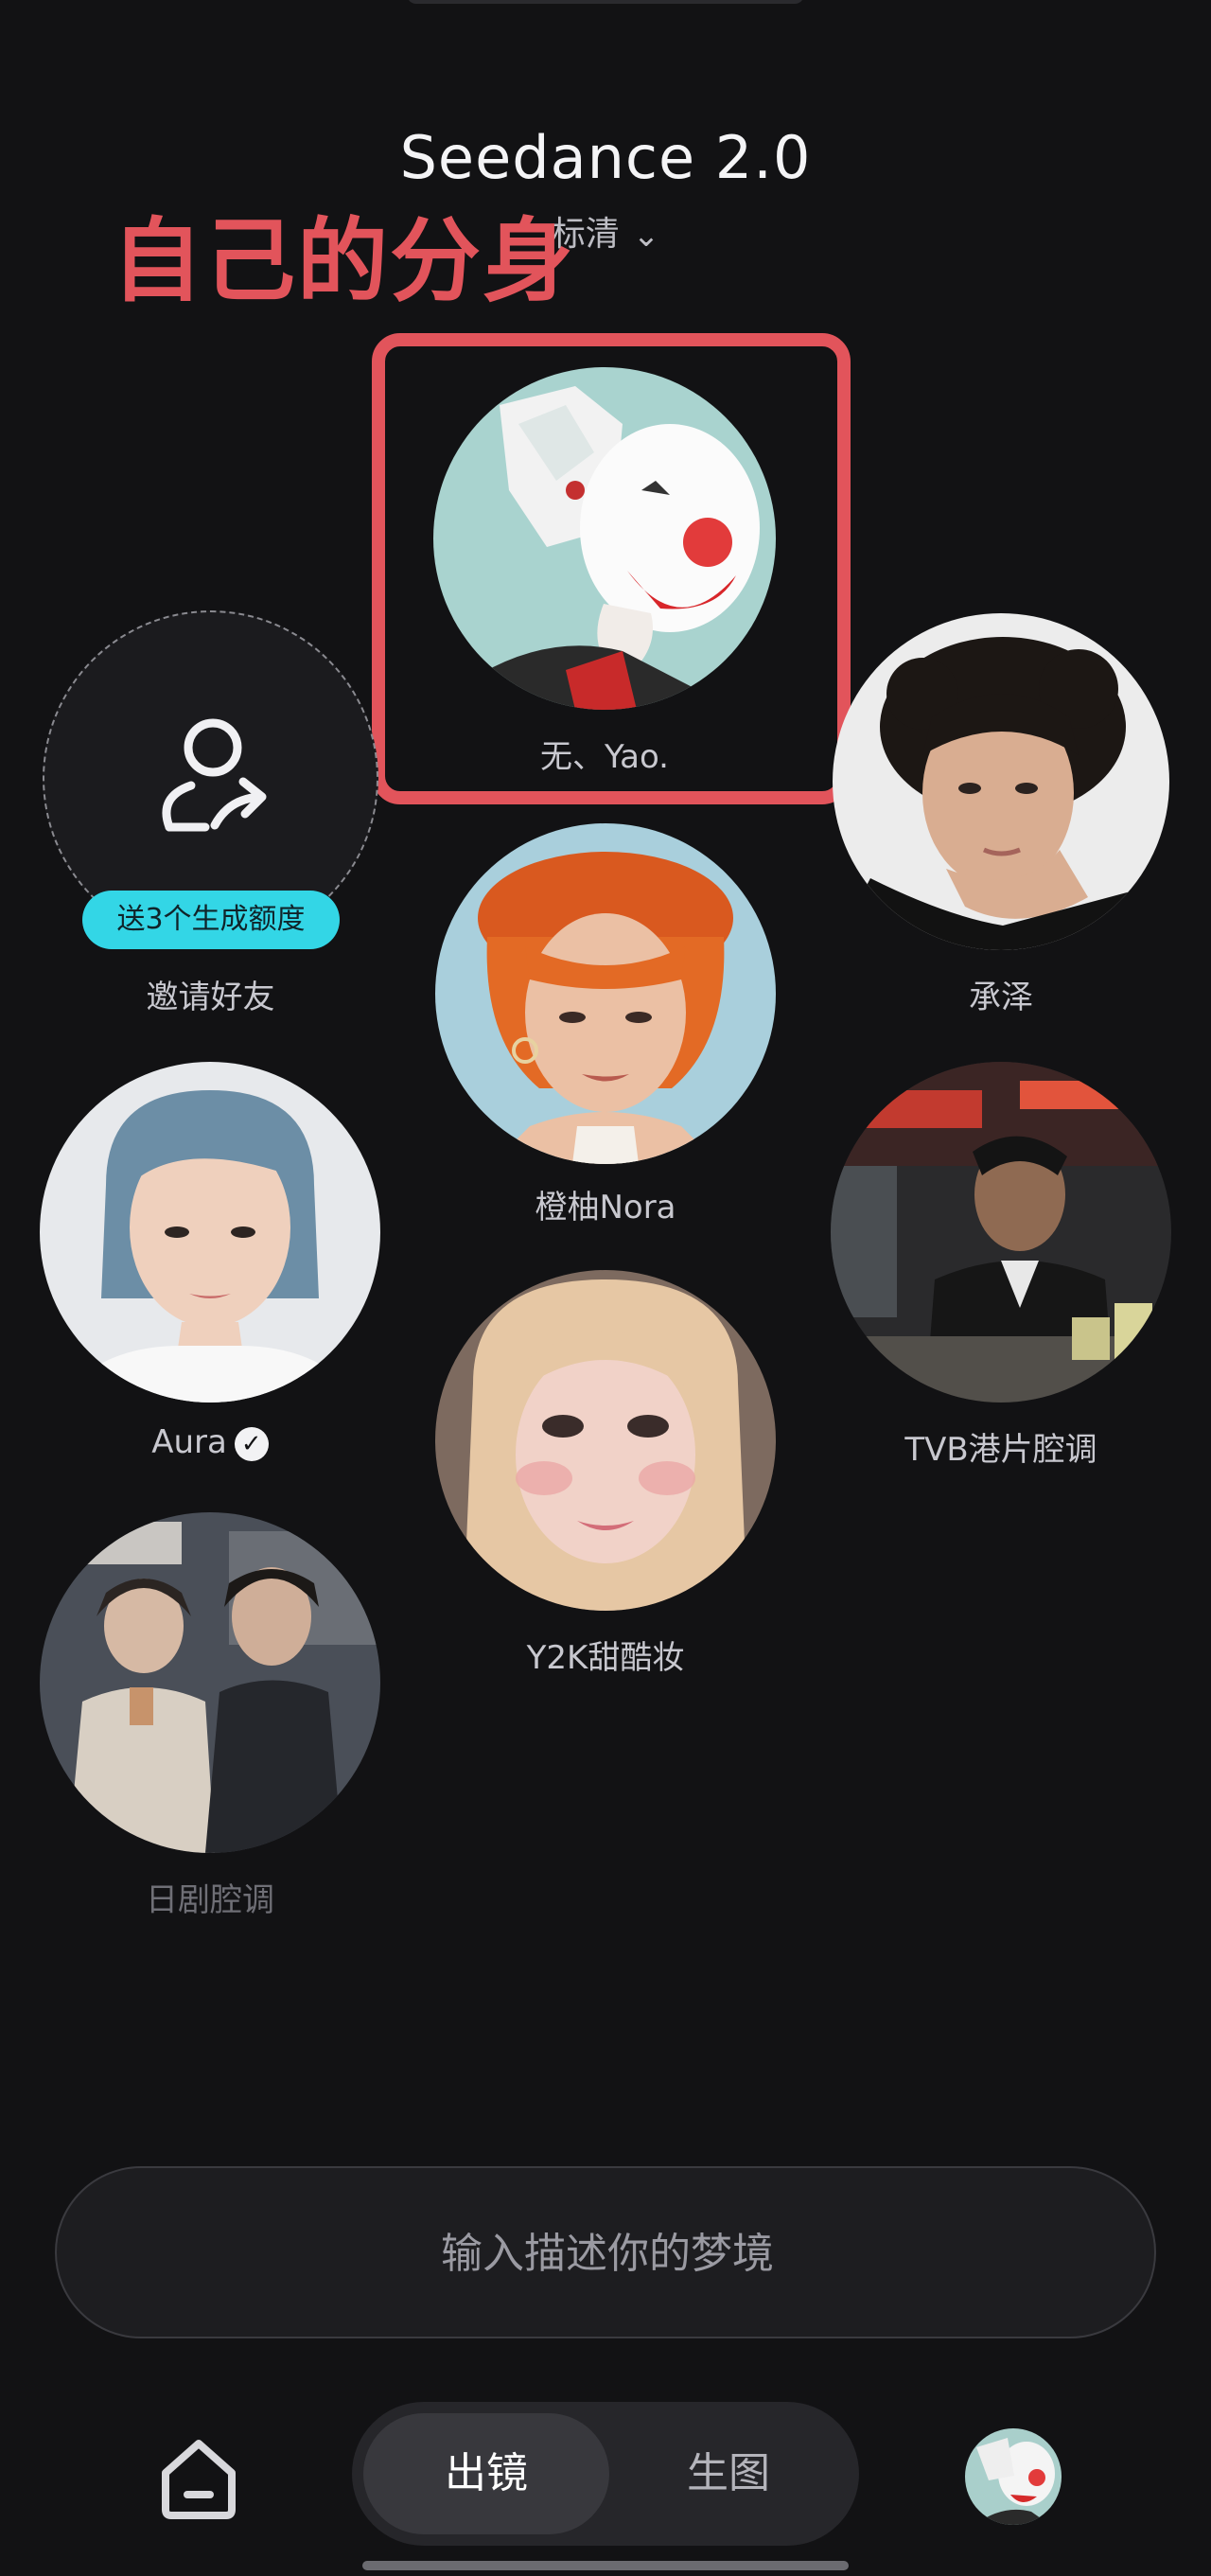 The image size is (1211, 2576). I want to click on annotation-label: 自己的分身, so click(343, 261).